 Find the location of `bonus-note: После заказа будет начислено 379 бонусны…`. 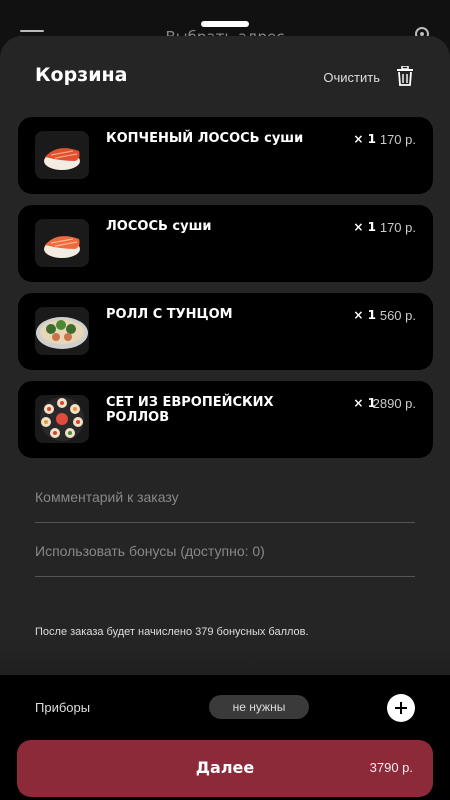

bonus-note: После заказа будет начислено 379 бонусны… is located at coordinates (172, 632).